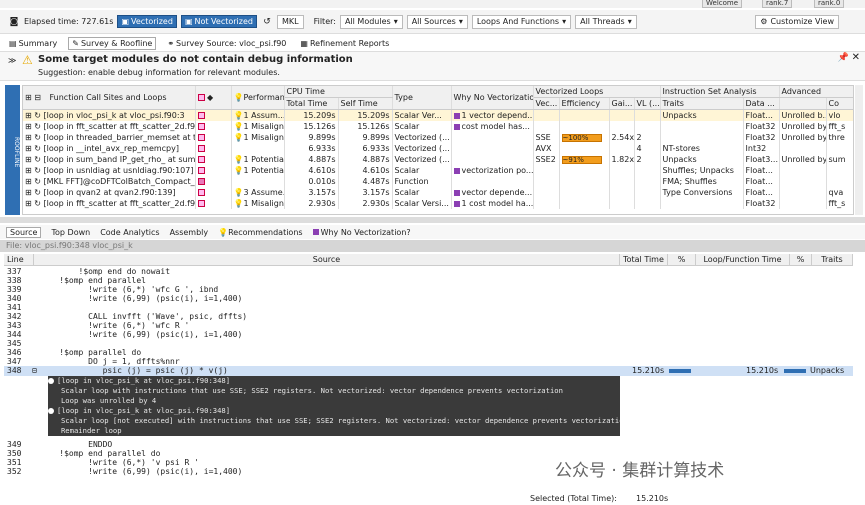 Image resolution: width=865 pixels, height=505 pixels. I want to click on tab-survey-source: ⚭ Survey Source: vloc_psi.f90, so click(226, 43).